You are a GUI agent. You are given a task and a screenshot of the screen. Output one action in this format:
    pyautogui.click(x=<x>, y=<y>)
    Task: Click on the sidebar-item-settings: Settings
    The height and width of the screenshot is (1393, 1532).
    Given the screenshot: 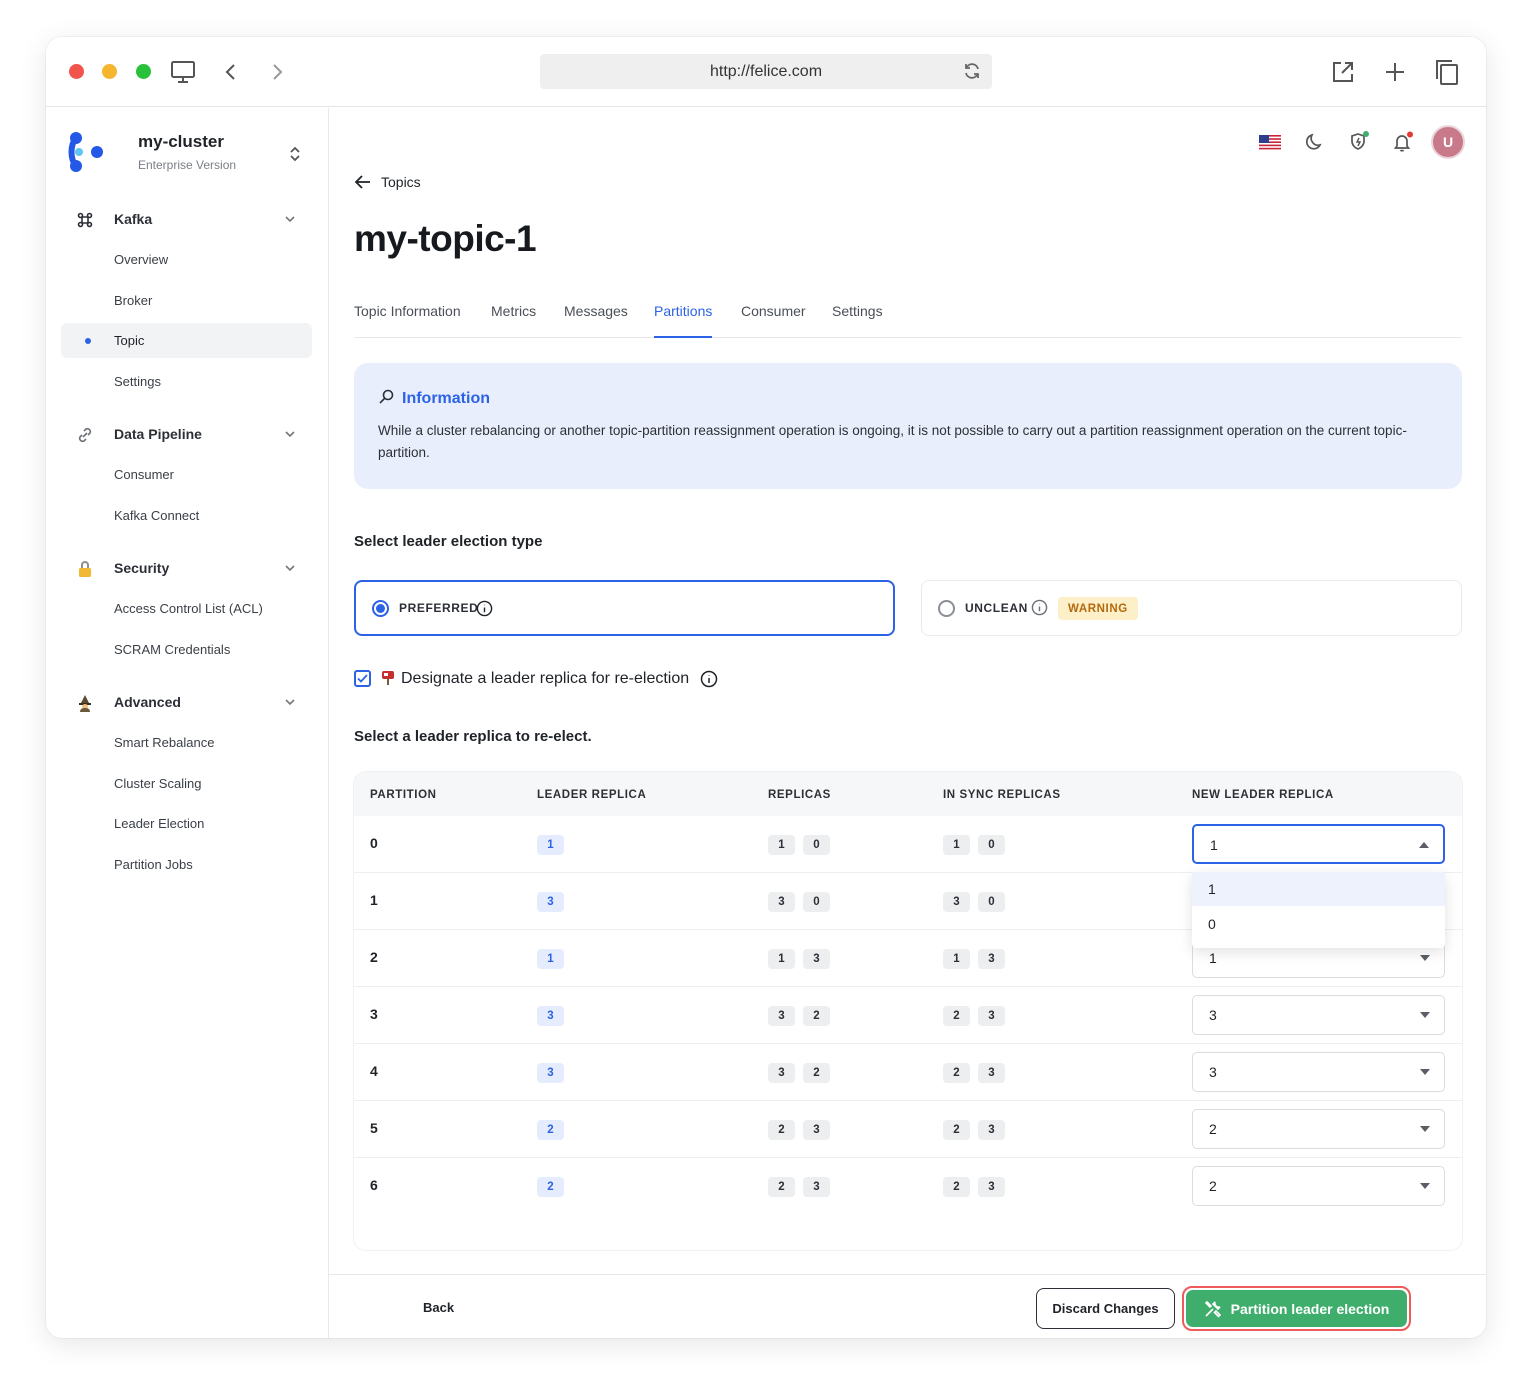 What is the action you would take?
    pyautogui.click(x=186, y=381)
    